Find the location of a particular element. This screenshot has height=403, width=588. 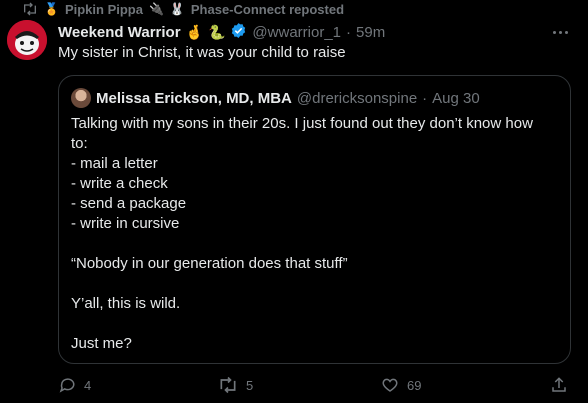

like-button: 69 is located at coordinates (401, 385).